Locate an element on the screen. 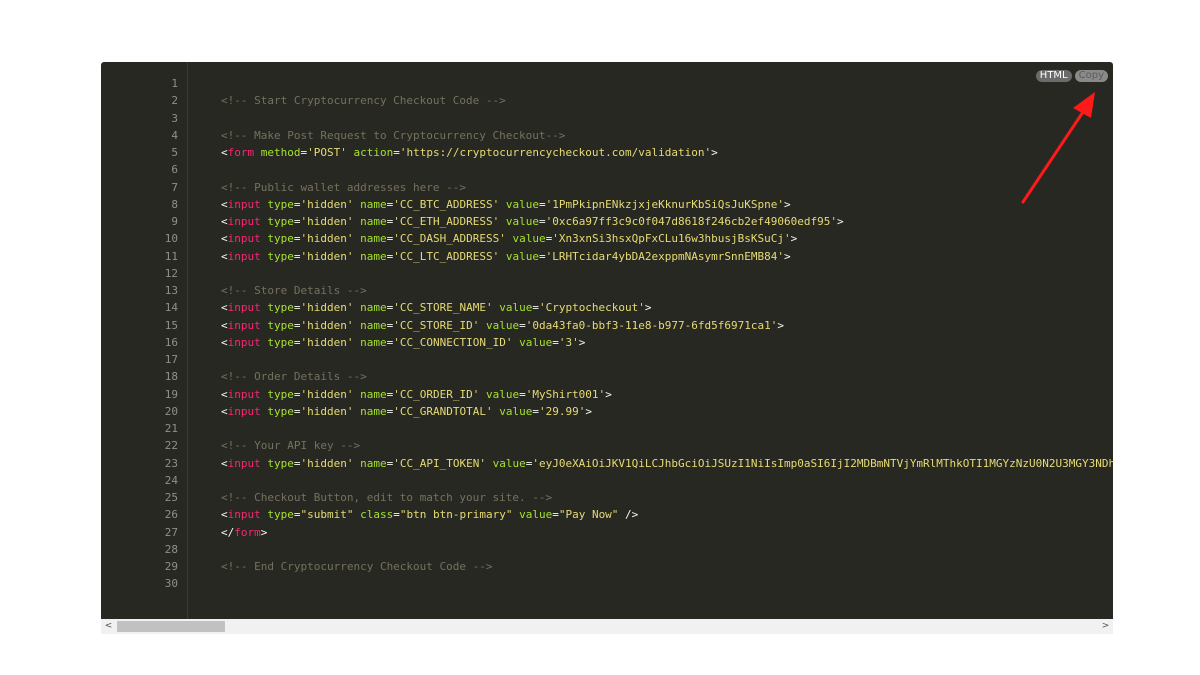 The height and width of the screenshot is (675, 1200). line-number: 13 is located at coordinates (171, 290).